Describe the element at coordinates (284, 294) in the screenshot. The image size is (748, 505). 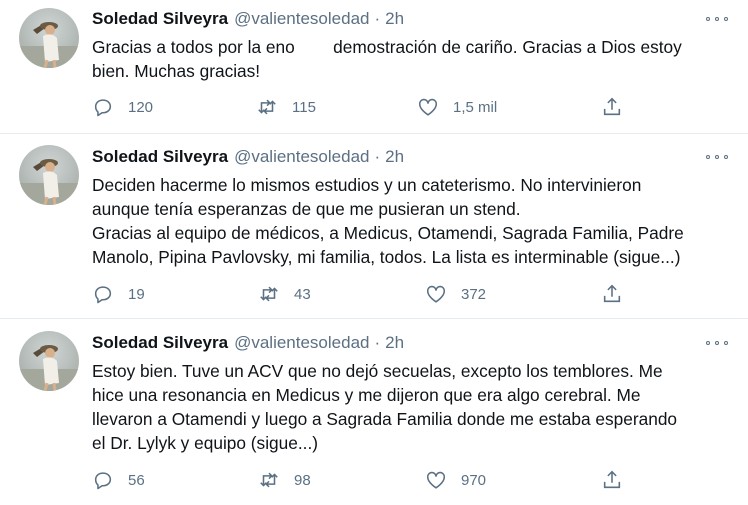
I see `retweet-button: 43` at that location.